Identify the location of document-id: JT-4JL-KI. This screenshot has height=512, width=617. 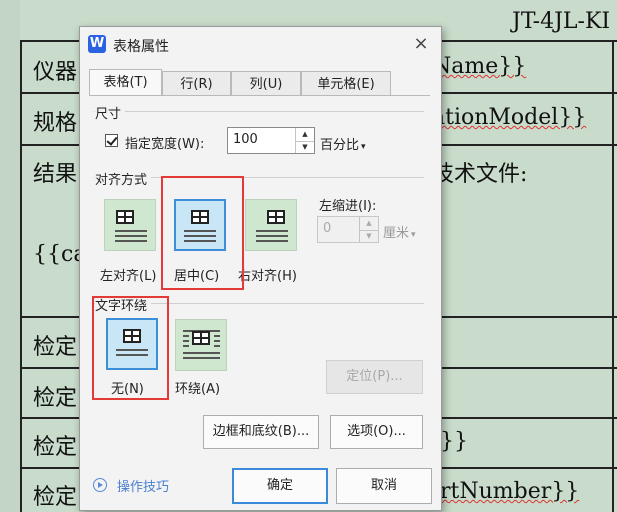
(561, 21).